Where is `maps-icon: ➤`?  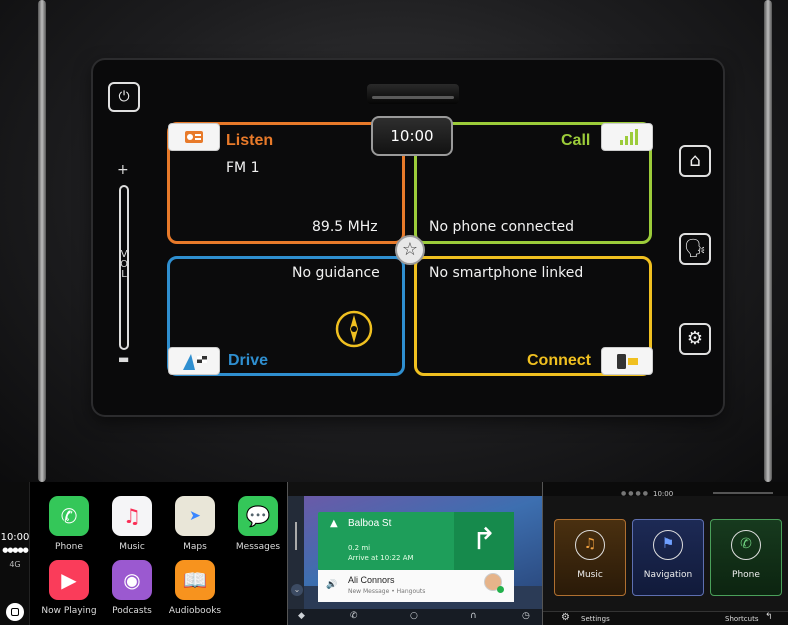
maps-icon: ➤ is located at coordinates (195, 516).